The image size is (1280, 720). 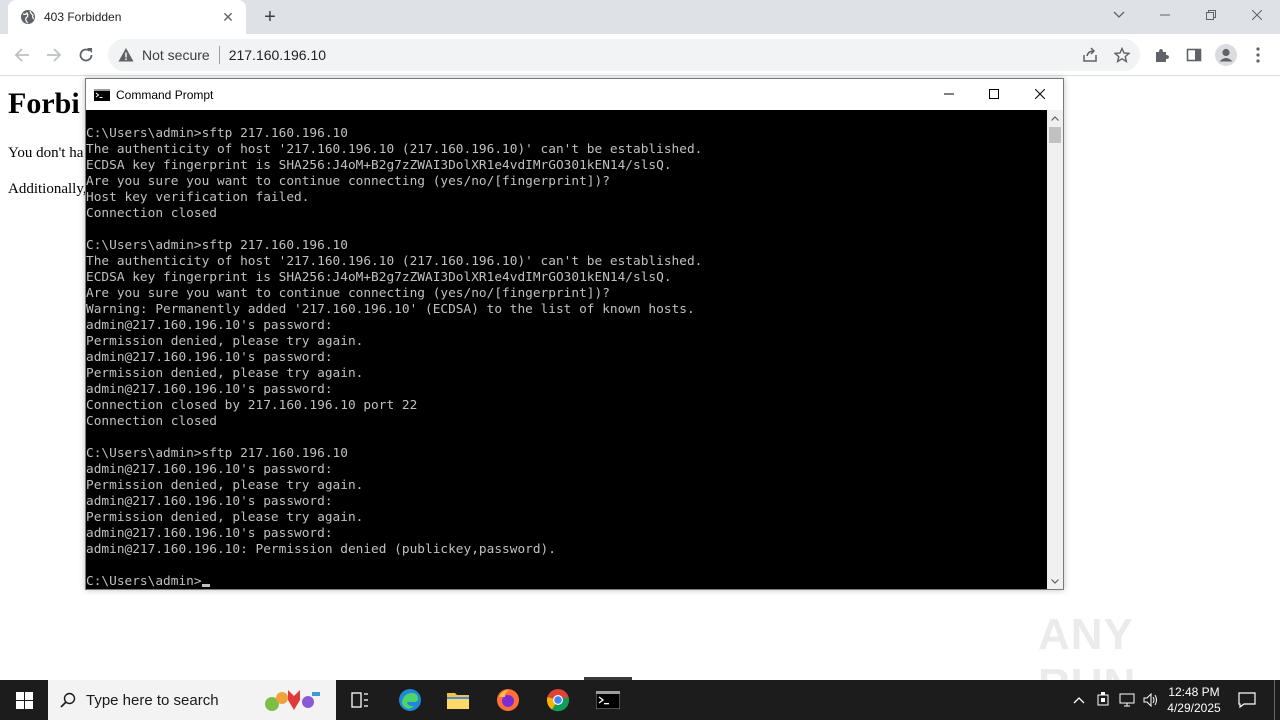 What do you see at coordinates (410, 700) in the screenshot?
I see `edge-browser-icon` at bounding box center [410, 700].